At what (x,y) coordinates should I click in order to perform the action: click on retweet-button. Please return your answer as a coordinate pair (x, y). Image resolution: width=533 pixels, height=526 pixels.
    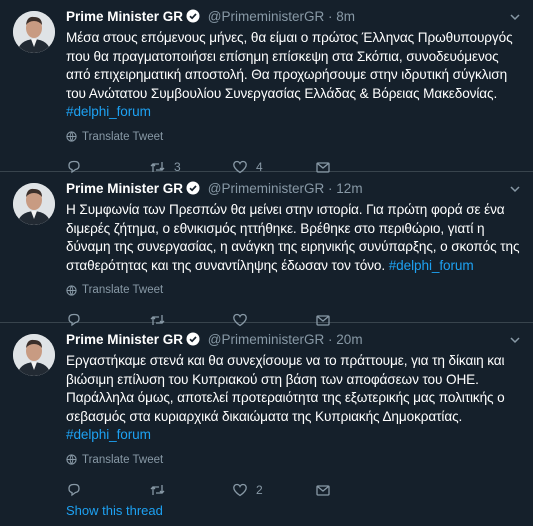
    Looking at the image, I should click on (190, 490).